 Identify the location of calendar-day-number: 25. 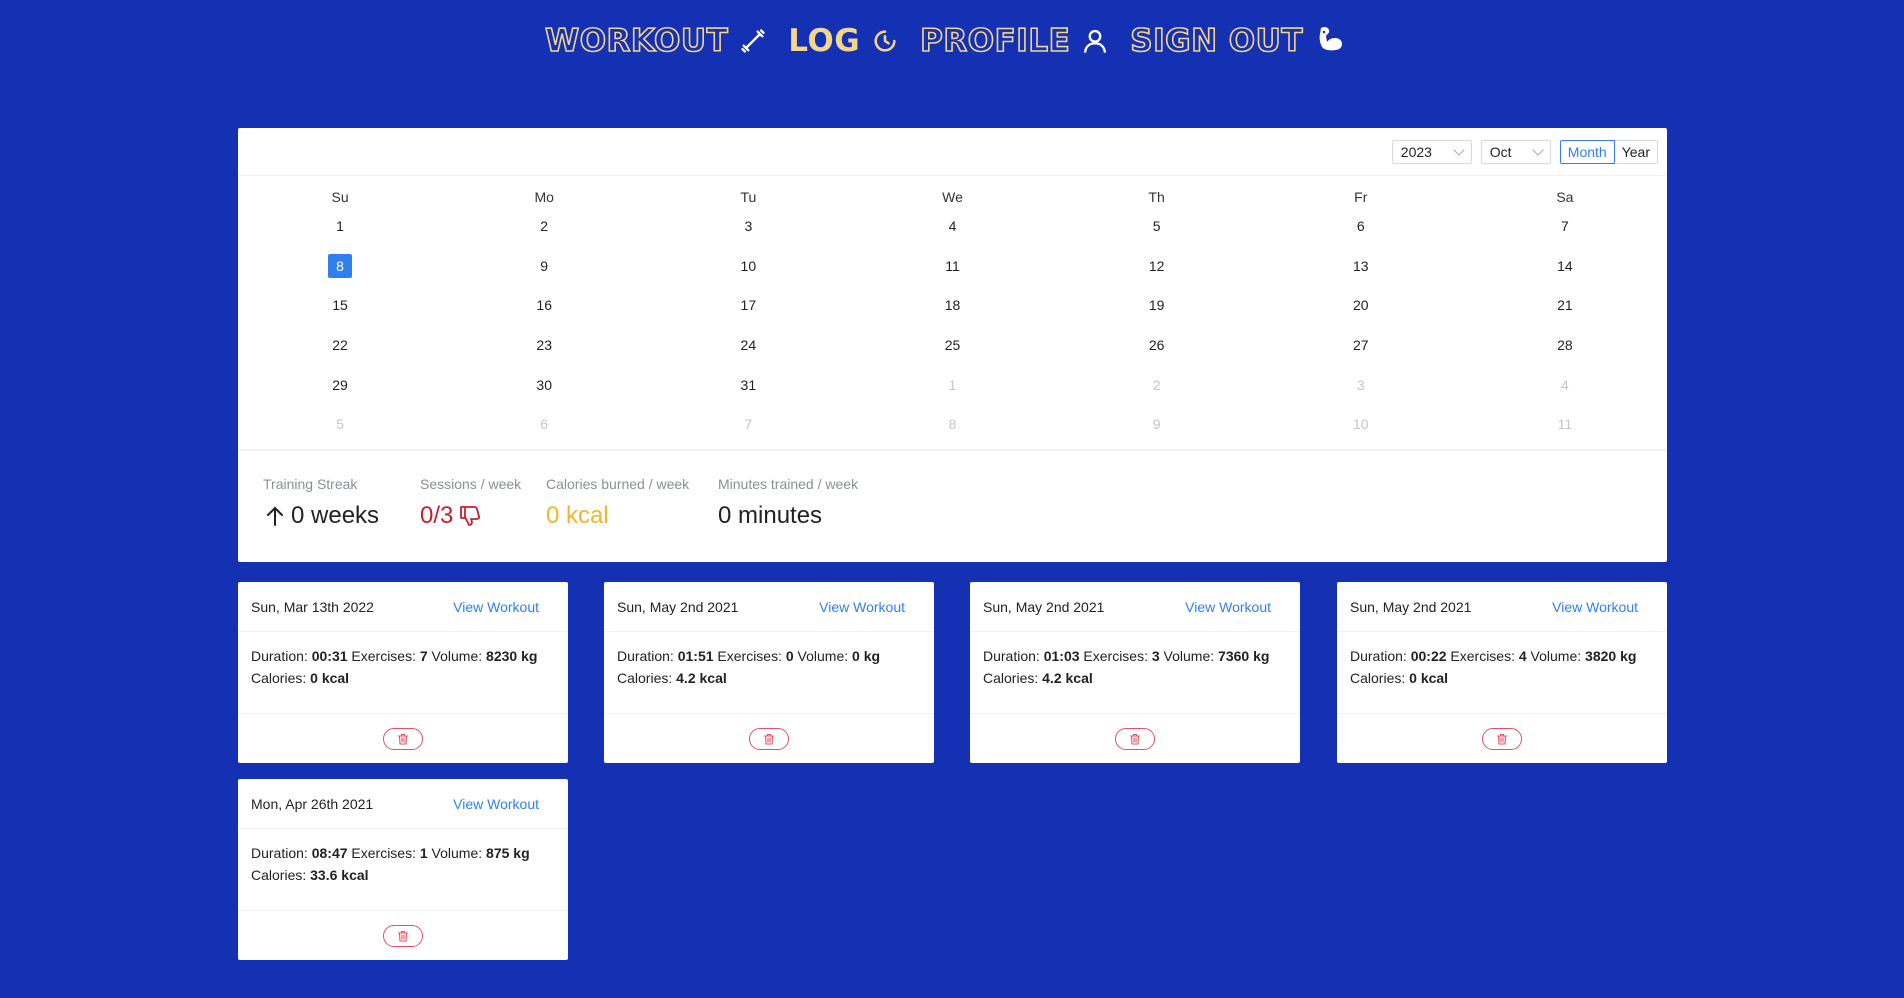
(952, 345).